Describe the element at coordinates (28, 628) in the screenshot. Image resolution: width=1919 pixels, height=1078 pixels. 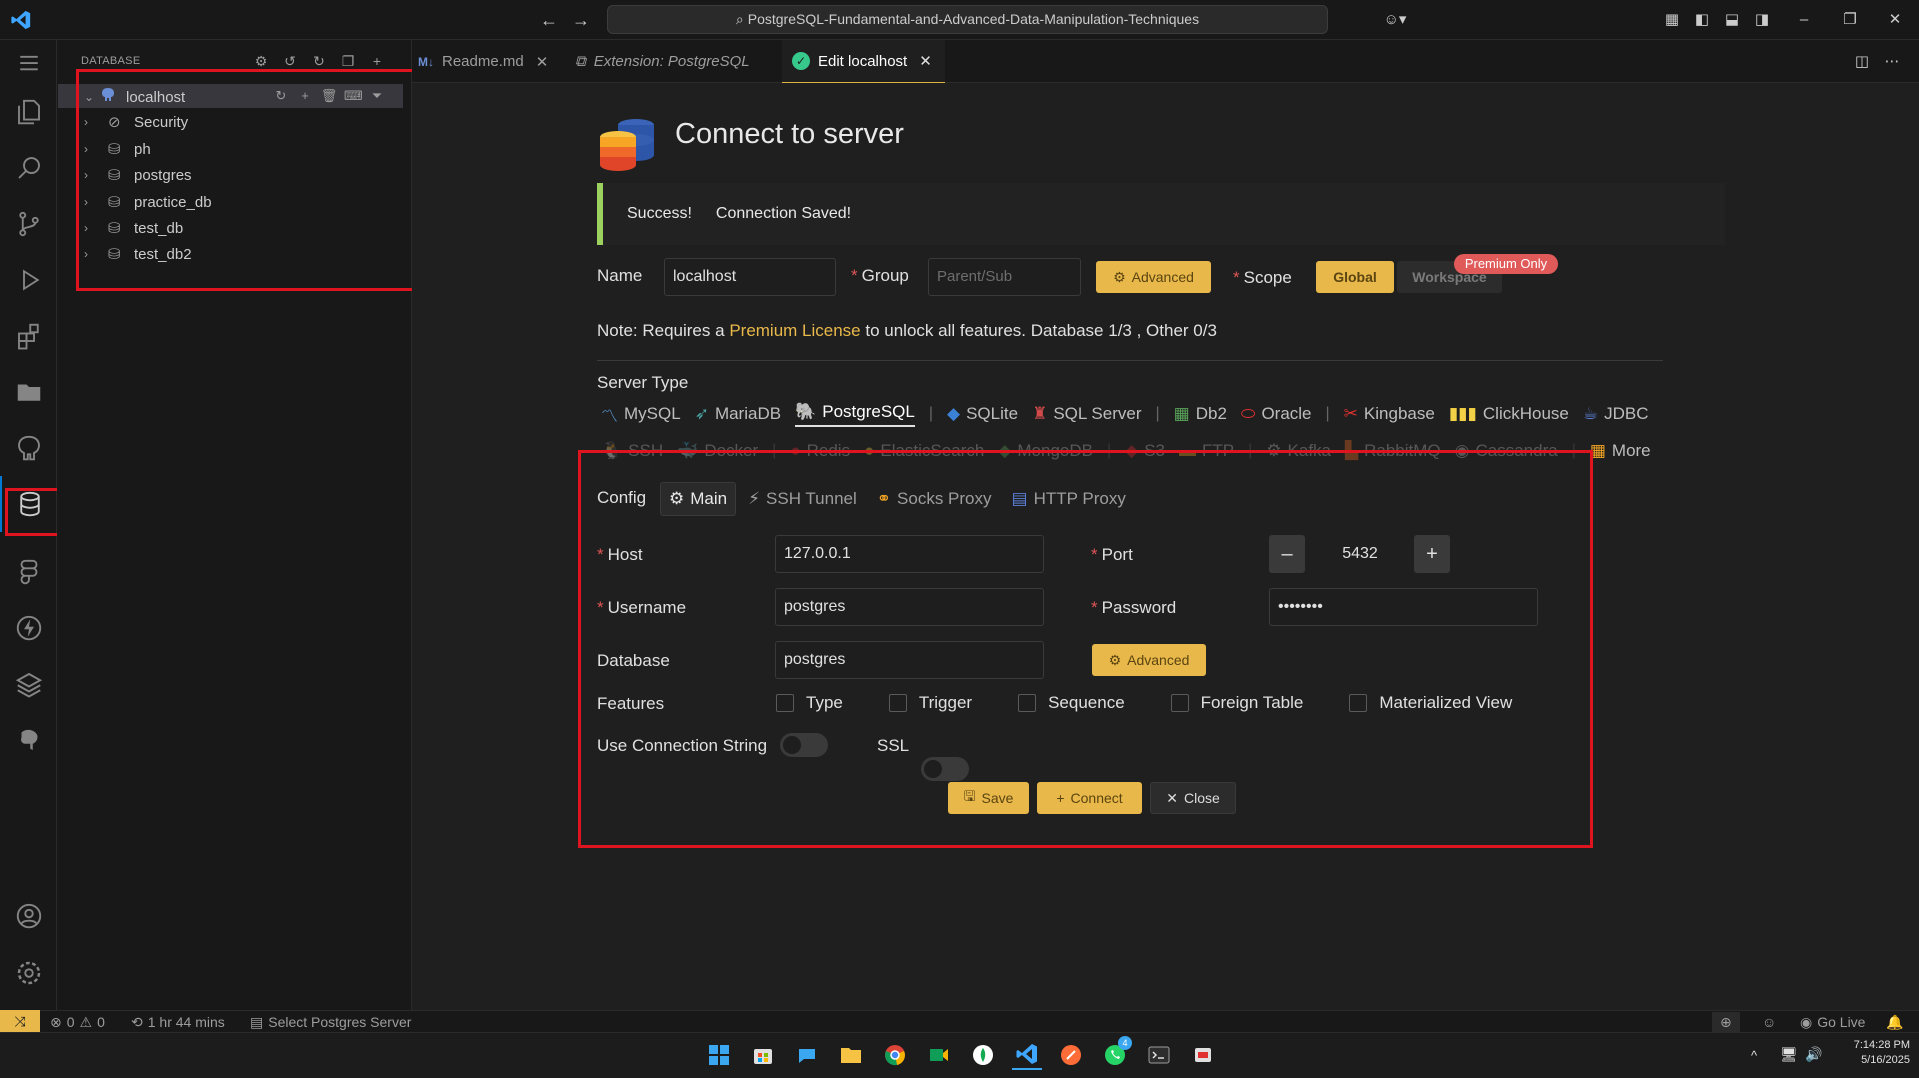
I see `thunder-client-icon` at that location.